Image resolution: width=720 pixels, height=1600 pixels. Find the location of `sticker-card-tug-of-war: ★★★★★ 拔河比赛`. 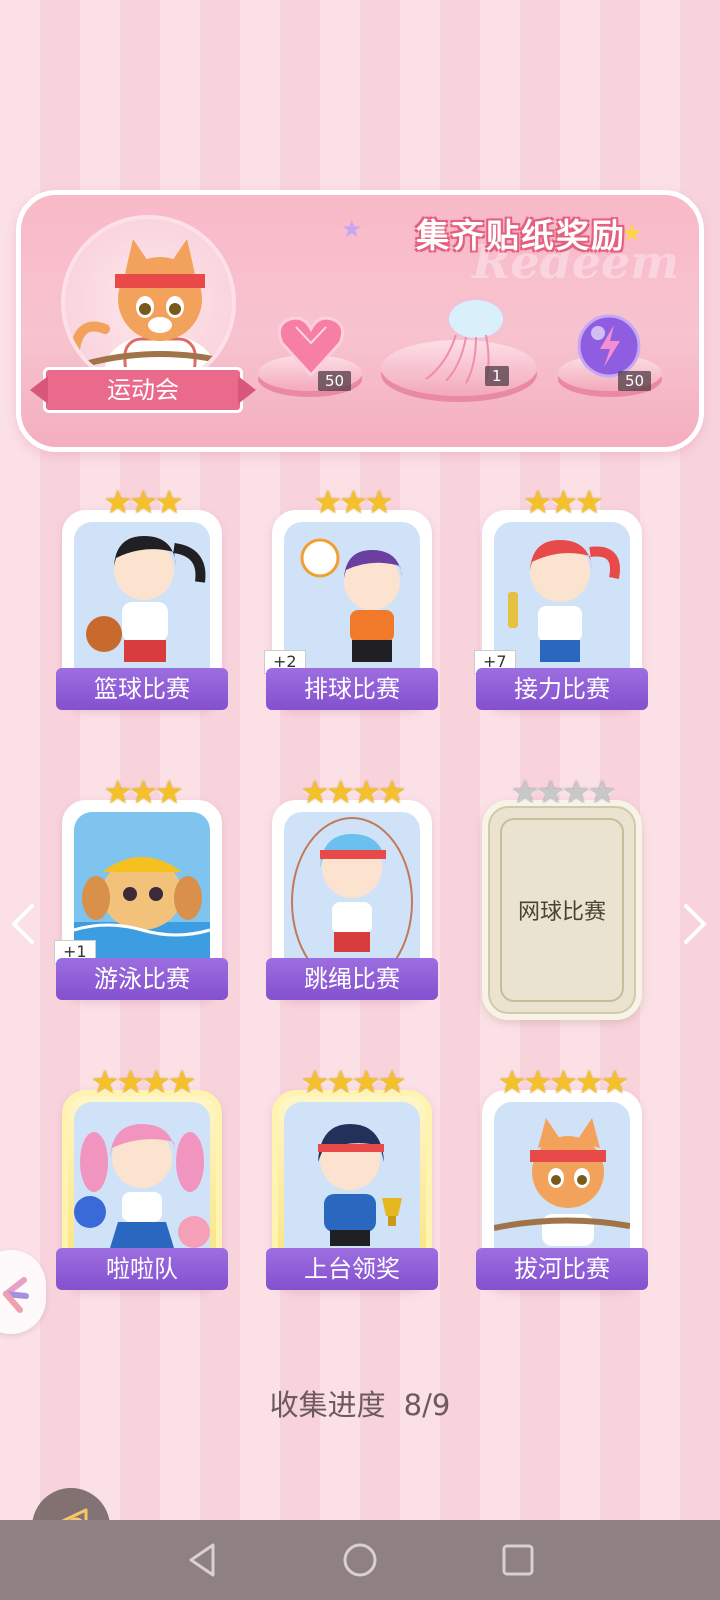

sticker-card-tug-of-war: ★★★★★ 拔河比赛 is located at coordinates (562, 1180).